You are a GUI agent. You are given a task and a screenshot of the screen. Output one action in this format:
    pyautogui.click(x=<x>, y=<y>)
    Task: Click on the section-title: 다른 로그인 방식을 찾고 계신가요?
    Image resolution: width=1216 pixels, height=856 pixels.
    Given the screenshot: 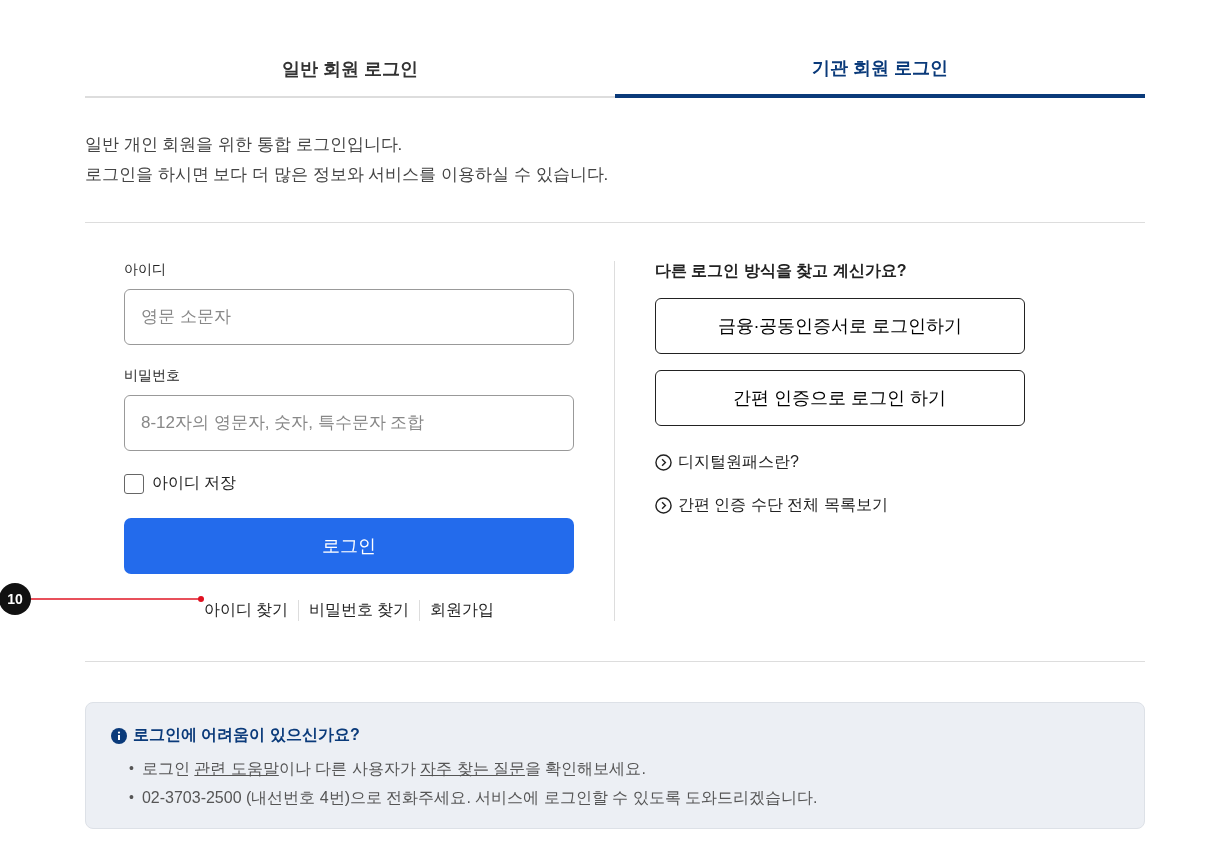 What is the action you would take?
    pyautogui.click(x=781, y=271)
    